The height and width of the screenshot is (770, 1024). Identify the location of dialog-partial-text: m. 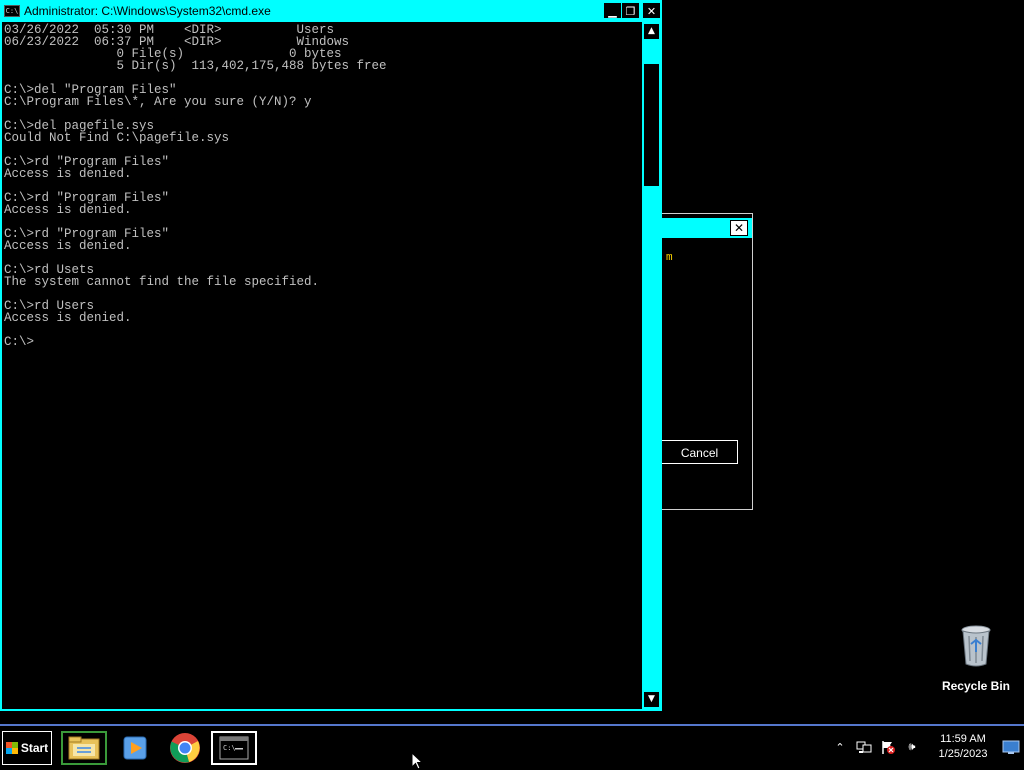
(669, 258).